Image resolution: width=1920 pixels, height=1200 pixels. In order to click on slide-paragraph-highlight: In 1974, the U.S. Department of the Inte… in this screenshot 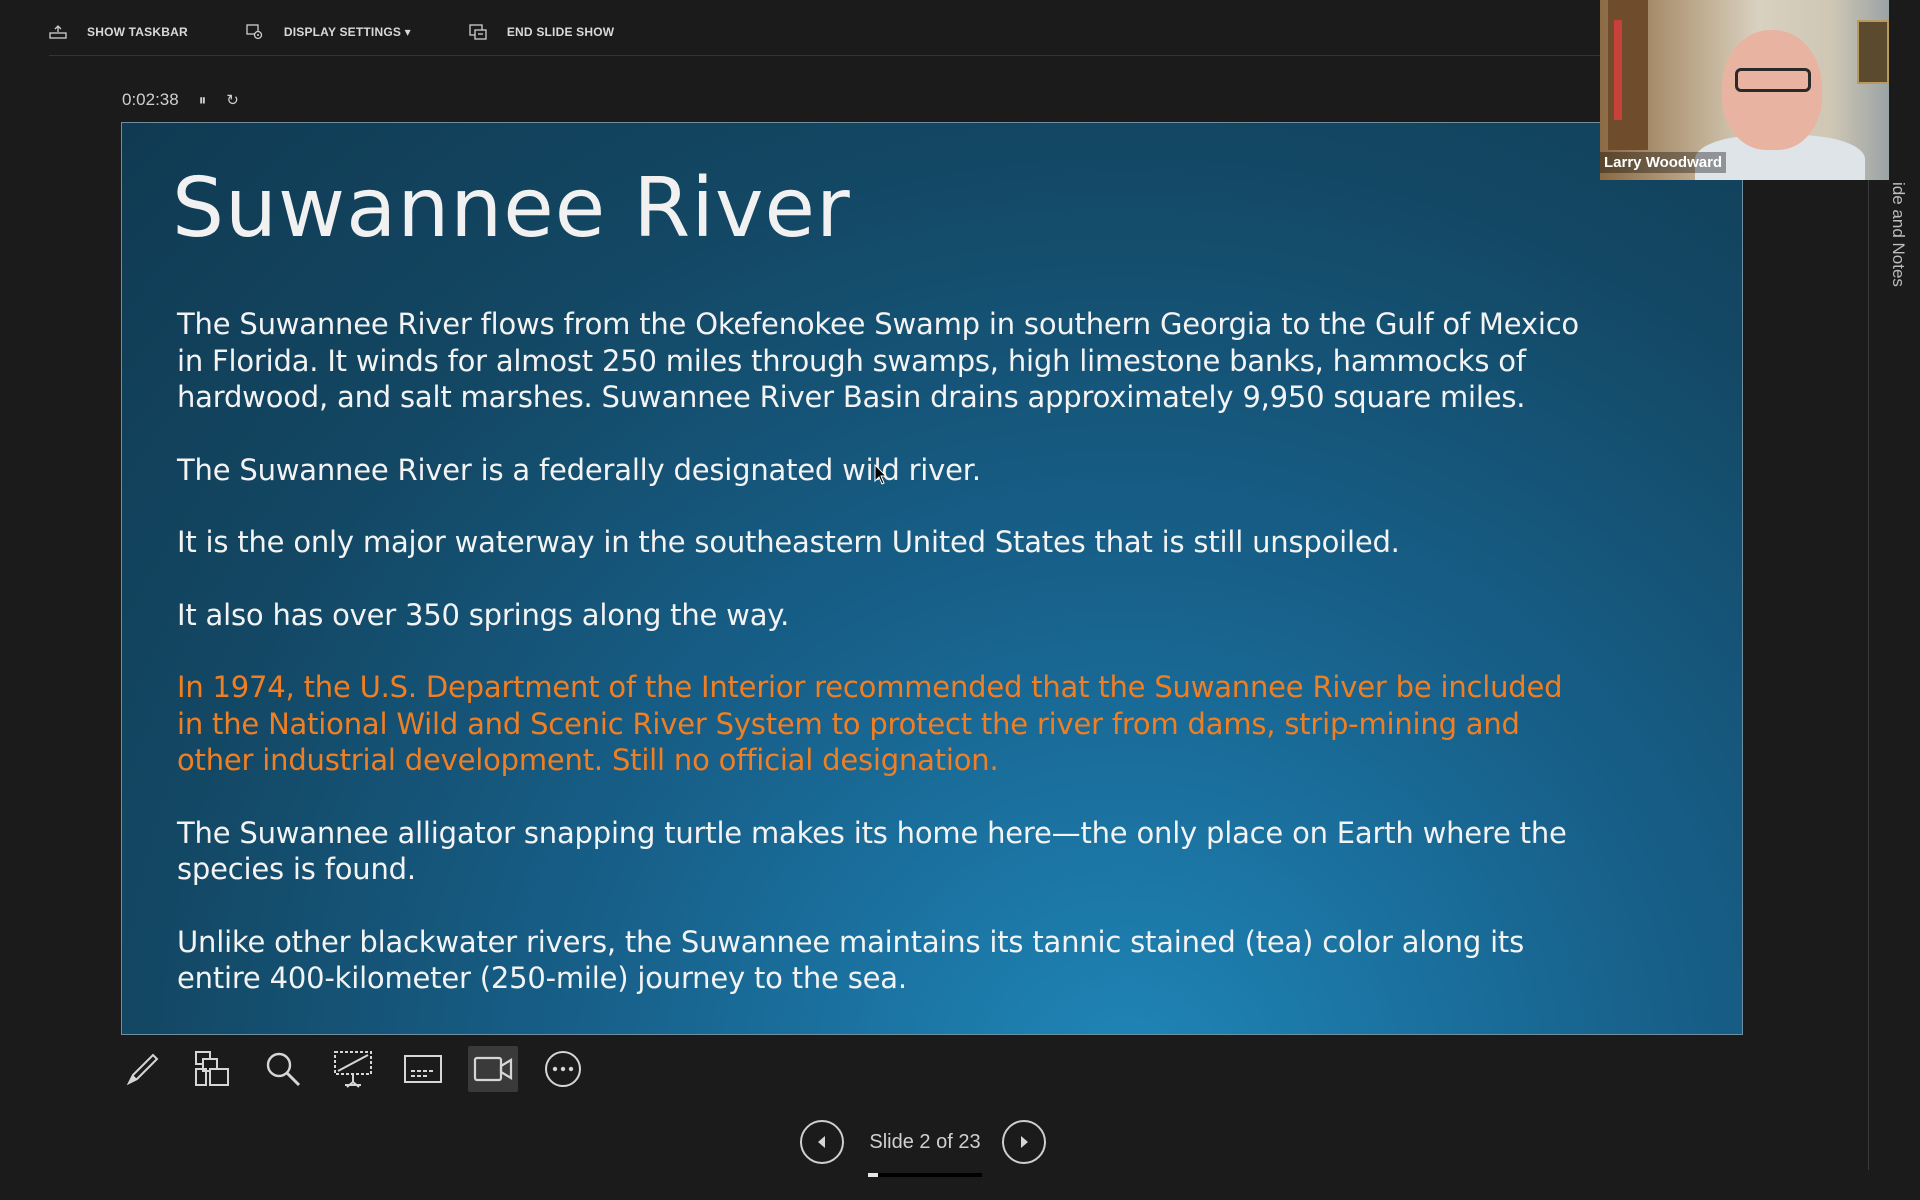, I will do `click(870, 723)`.